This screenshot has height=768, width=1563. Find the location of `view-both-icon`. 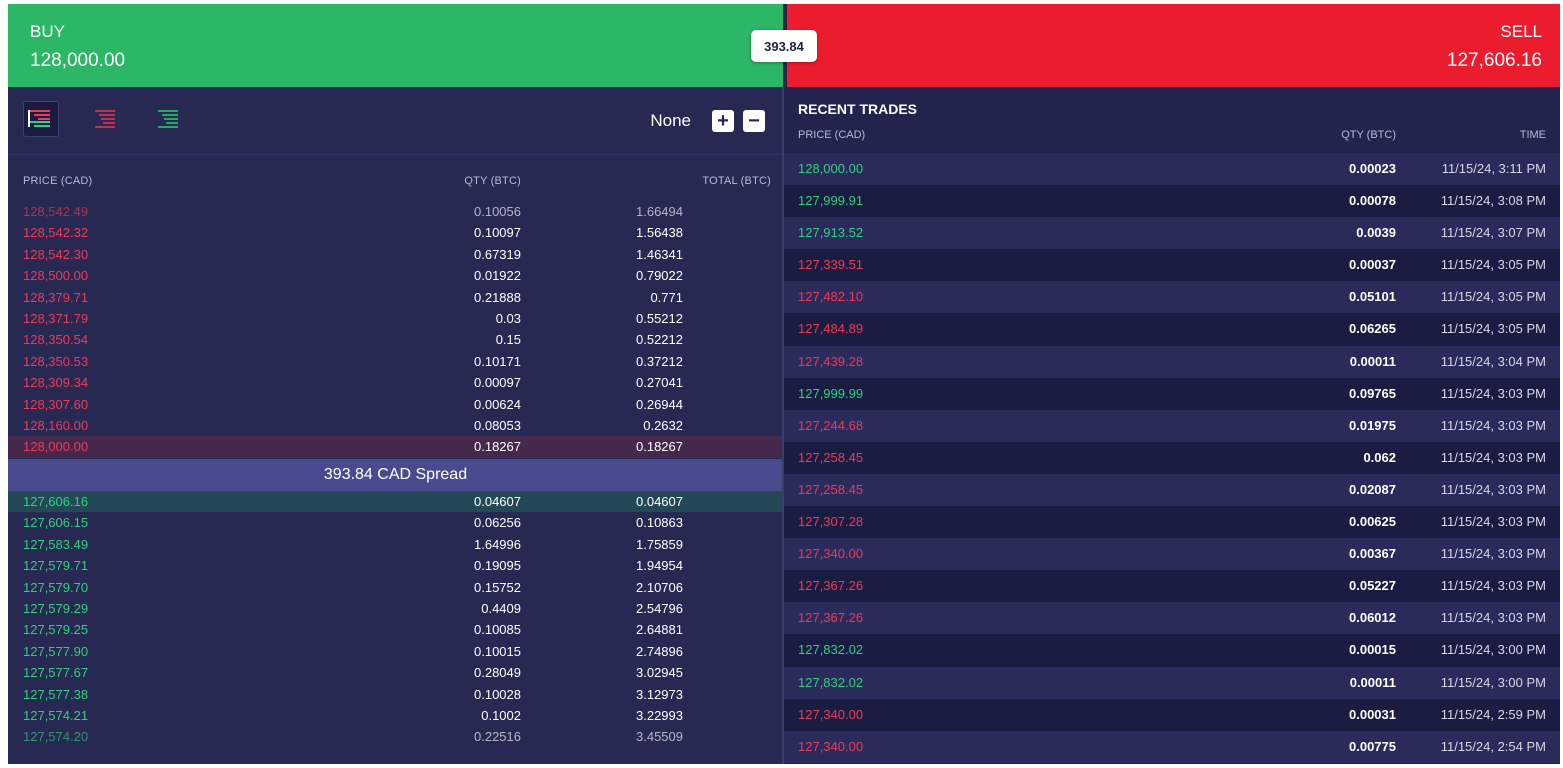

view-both-icon is located at coordinates (39, 118).